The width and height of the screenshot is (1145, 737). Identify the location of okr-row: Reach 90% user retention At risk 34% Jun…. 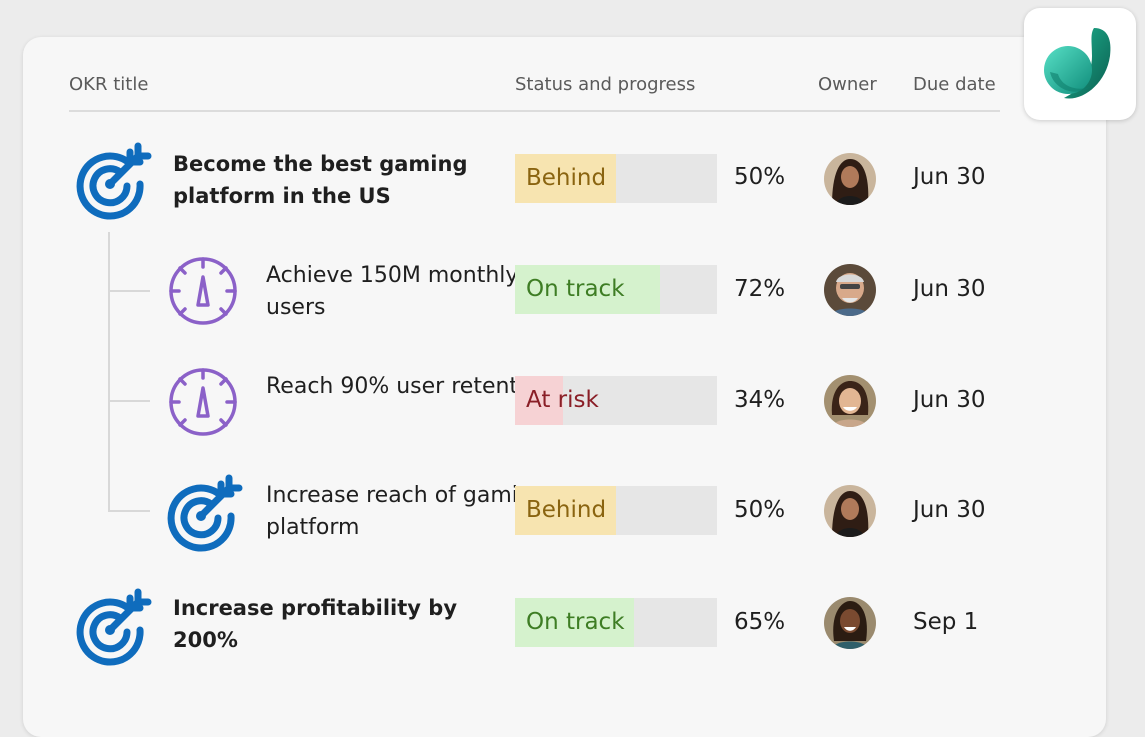
(572, 401).